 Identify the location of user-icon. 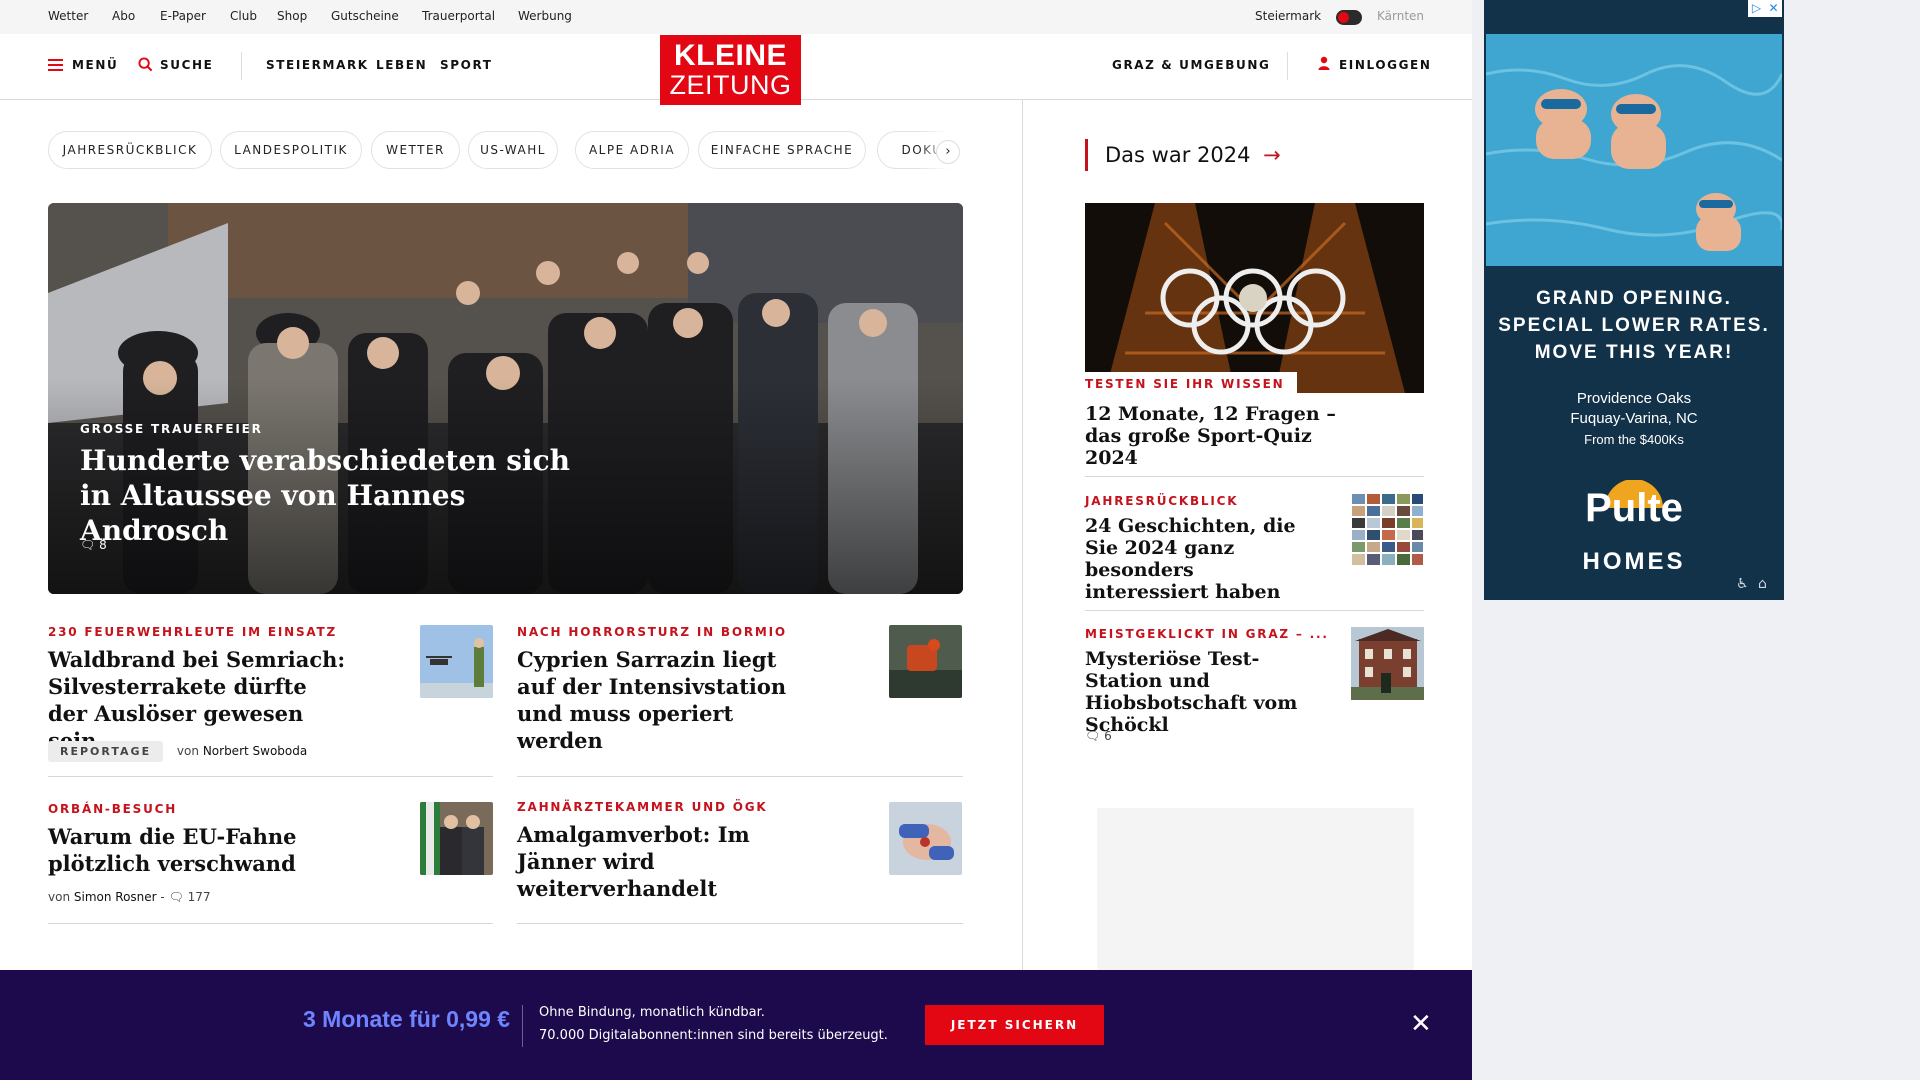
(1324, 63).